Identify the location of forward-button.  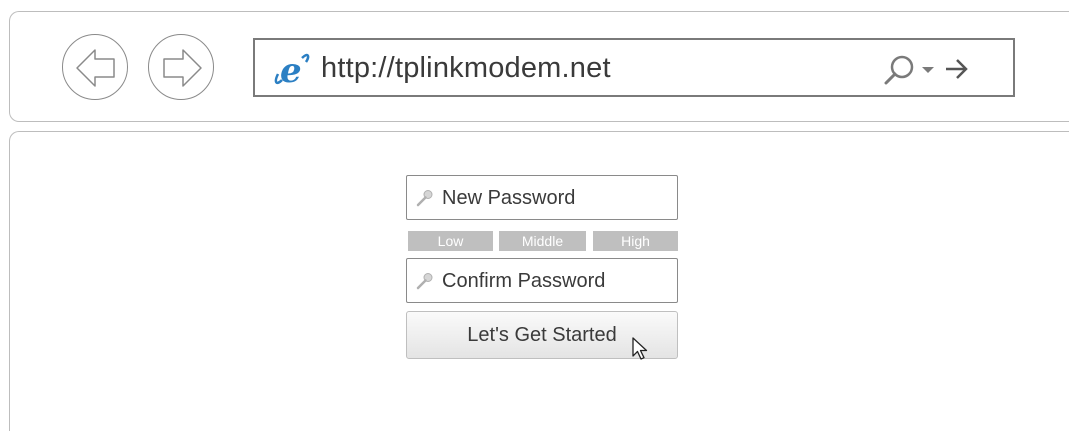
(181, 67).